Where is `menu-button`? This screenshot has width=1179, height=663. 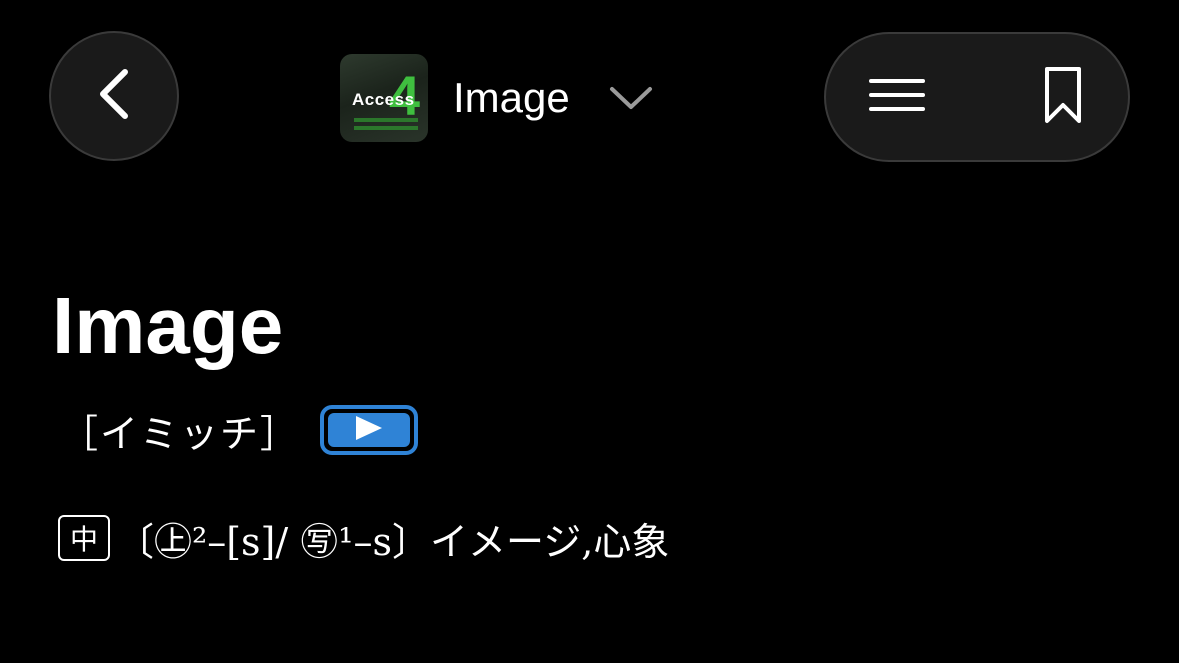
menu-button is located at coordinates (897, 97).